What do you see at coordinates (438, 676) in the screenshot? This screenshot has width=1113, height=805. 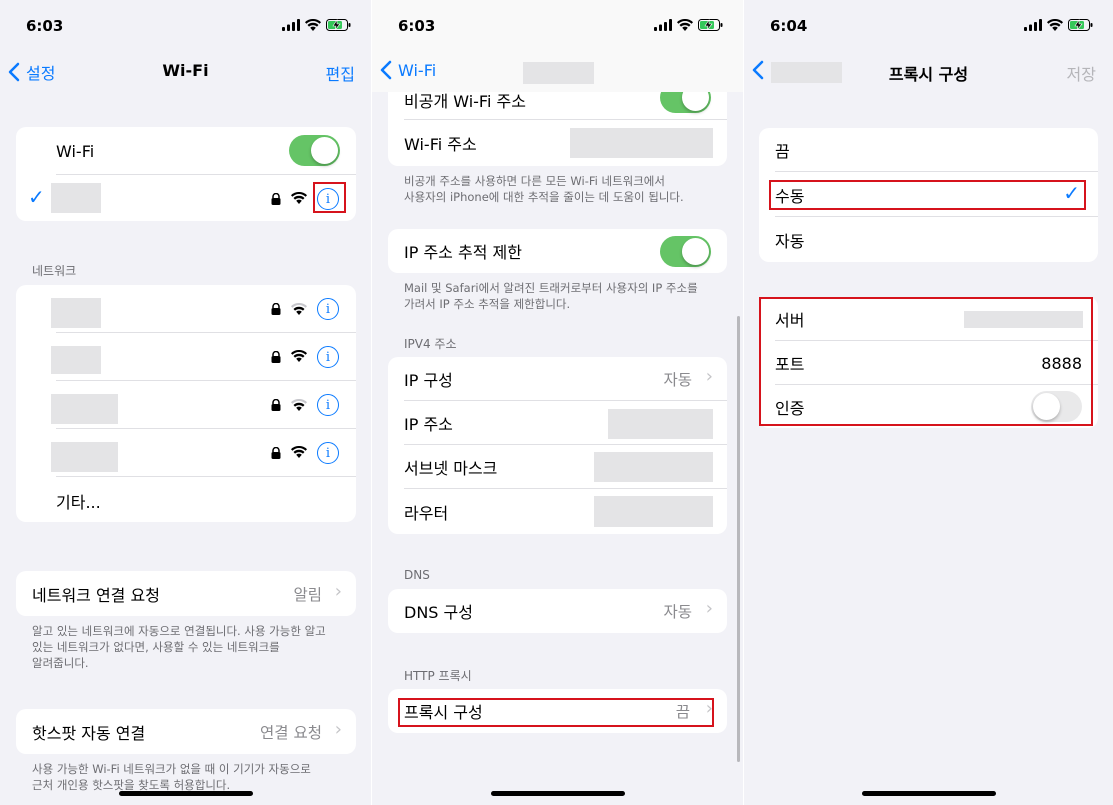 I see `http-proxy-header: HTTP 프록시` at bounding box center [438, 676].